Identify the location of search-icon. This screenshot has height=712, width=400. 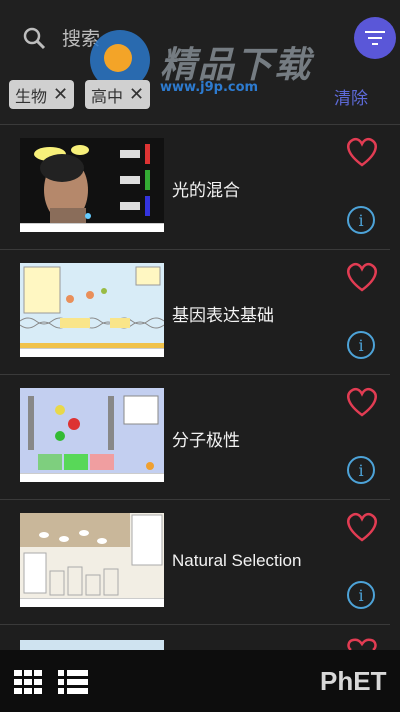
(34, 38).